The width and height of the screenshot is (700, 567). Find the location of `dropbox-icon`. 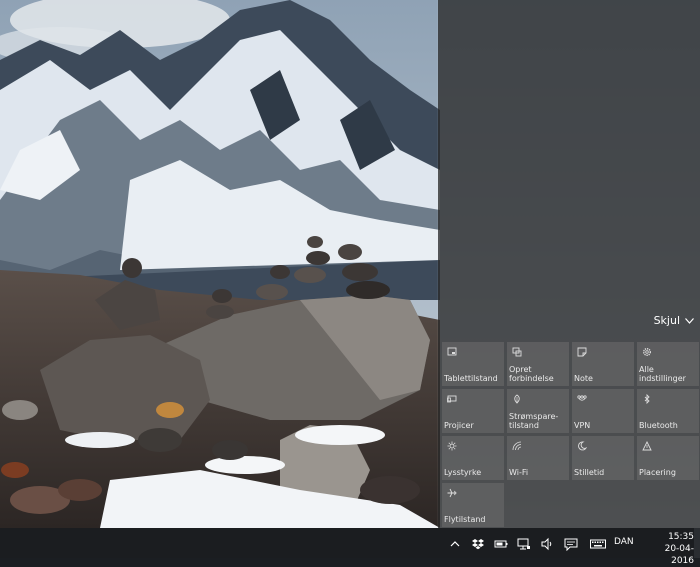

dropbox-icon is located at coordinates (478, 544).